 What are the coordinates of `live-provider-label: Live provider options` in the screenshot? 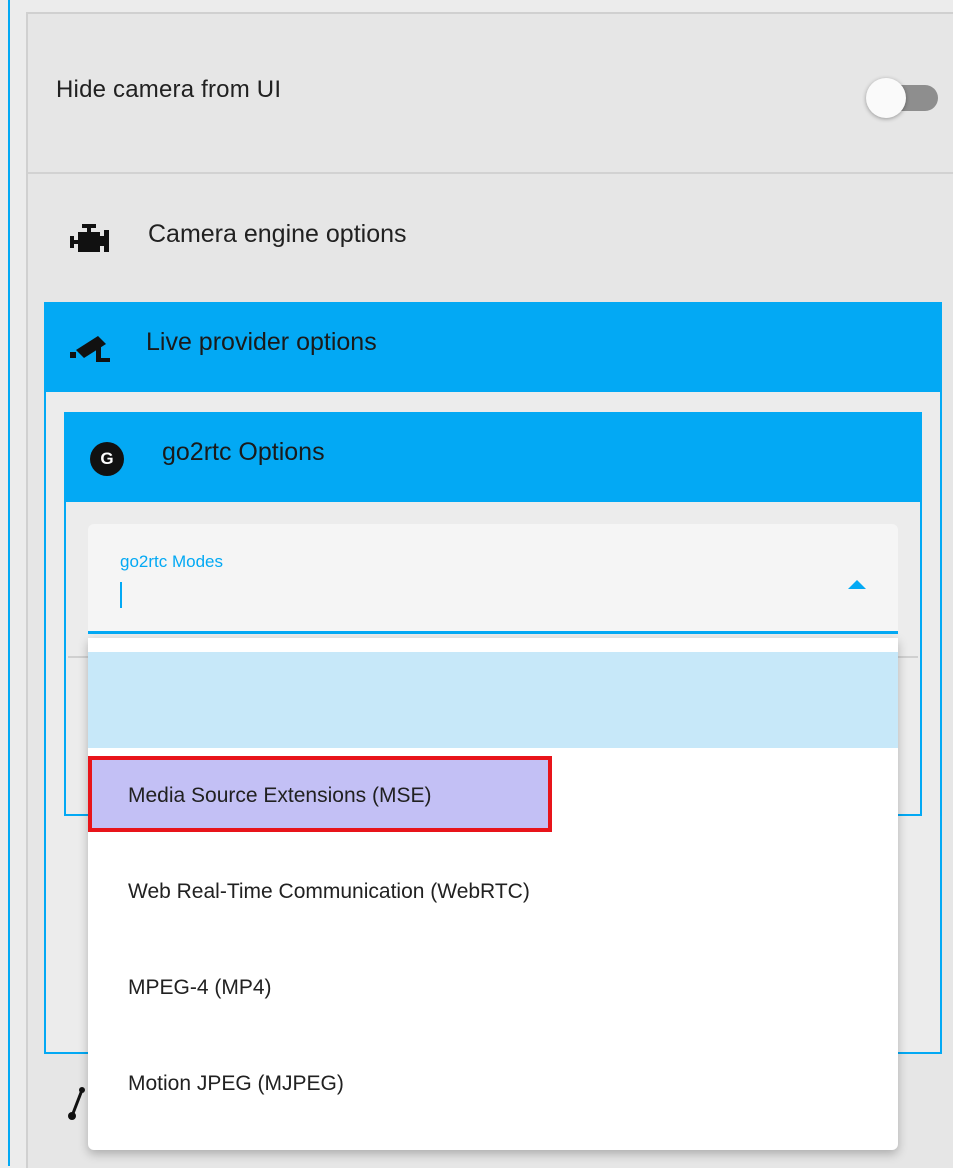 It's located at (261, 342).